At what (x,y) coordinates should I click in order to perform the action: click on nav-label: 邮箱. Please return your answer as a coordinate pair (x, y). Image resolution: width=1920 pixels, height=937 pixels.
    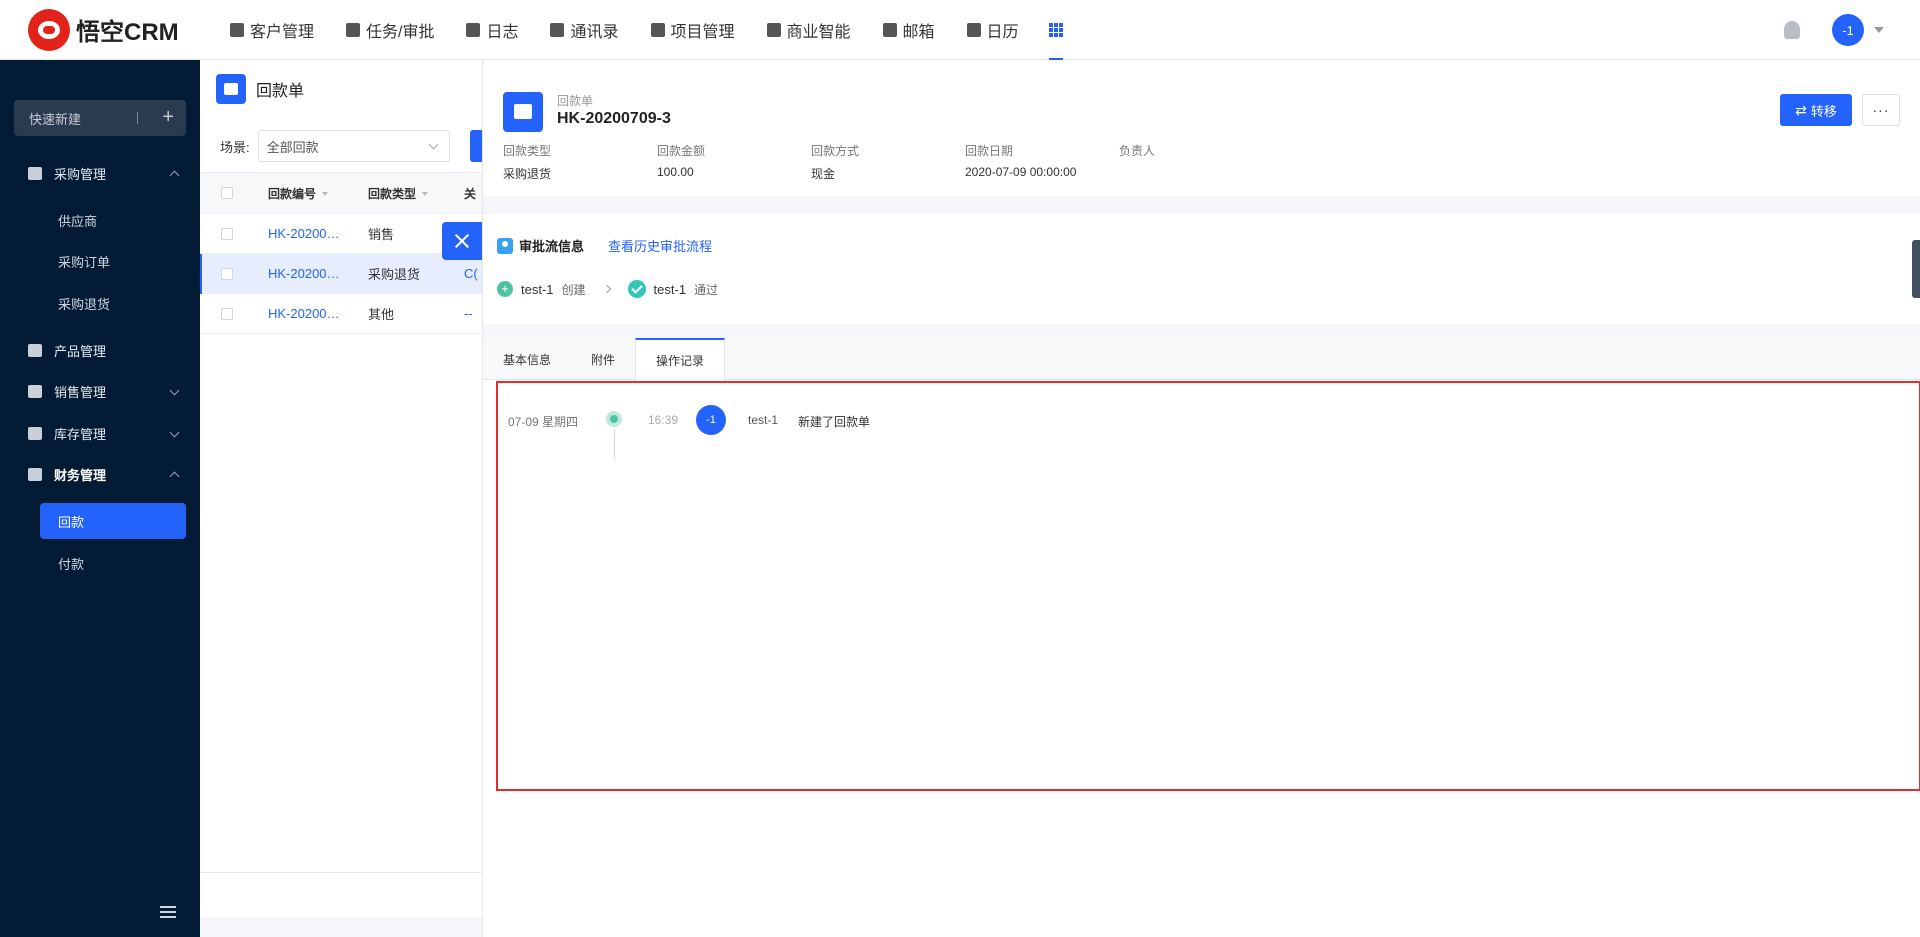
    Looking at the image, I should click on (918, 32).